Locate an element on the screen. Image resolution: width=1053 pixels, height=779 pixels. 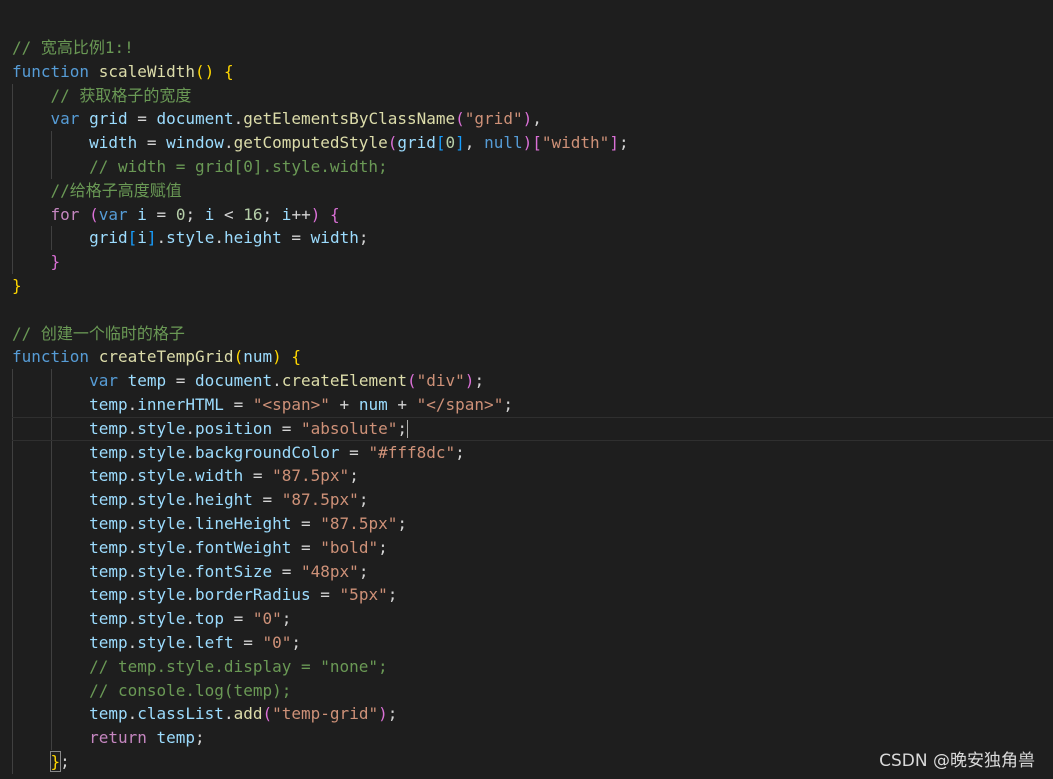
watermark: CSDN @晚安独角兽 is located at coordinates (957, 761).